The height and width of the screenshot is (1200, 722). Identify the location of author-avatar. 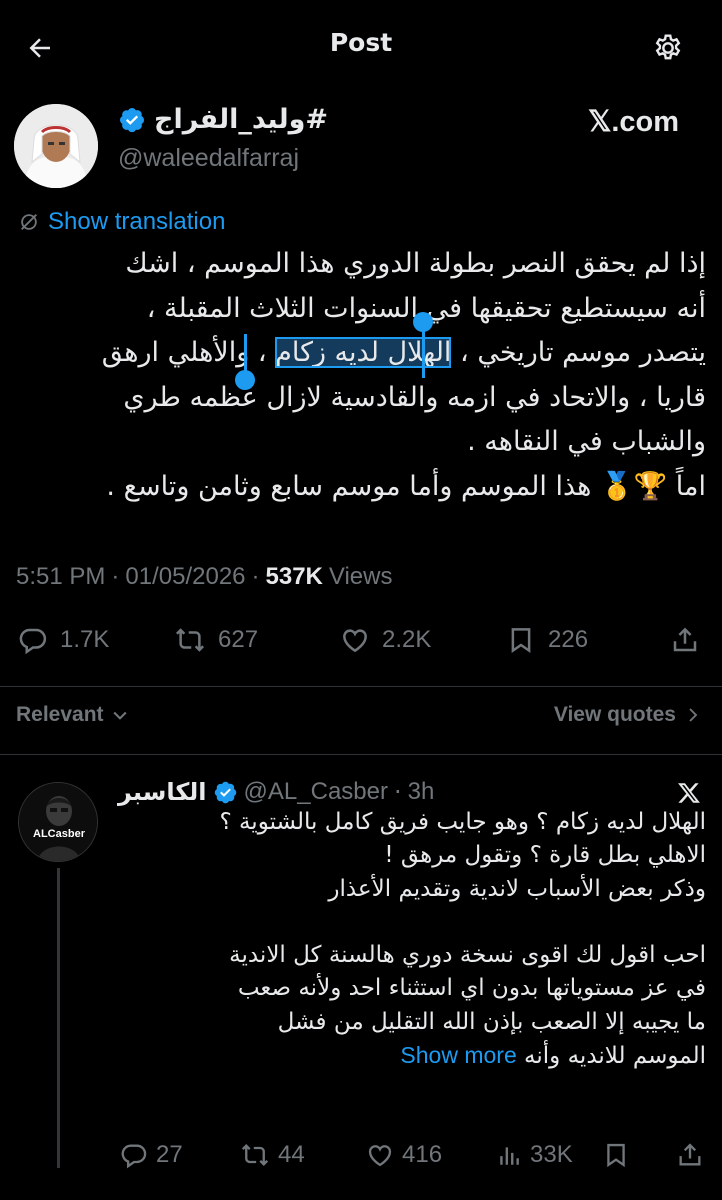
(56, 146).